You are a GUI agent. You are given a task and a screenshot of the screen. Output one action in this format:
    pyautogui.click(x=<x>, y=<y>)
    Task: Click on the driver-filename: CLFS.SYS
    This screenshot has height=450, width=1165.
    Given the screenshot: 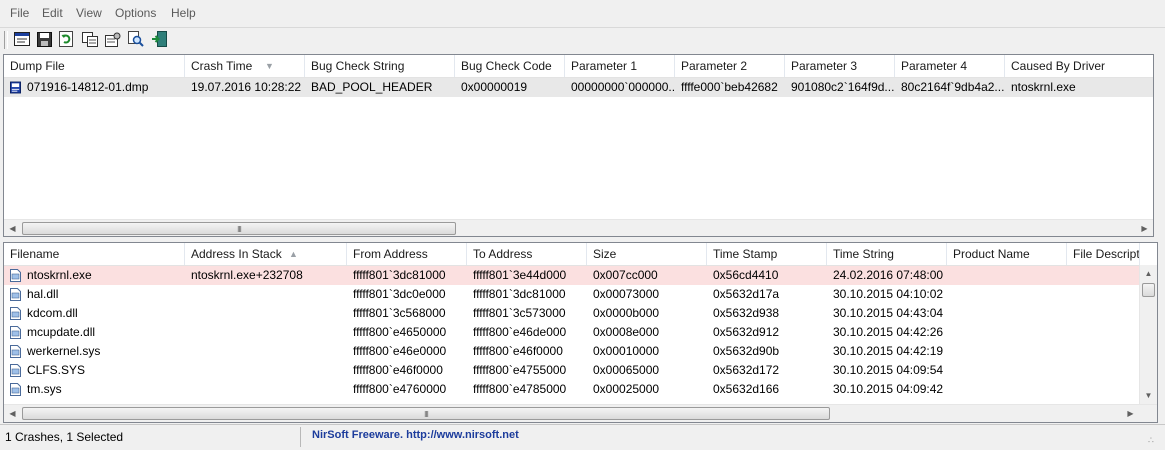 What is the action you would take?
    pyautogui.click(x=56, y=370)
    